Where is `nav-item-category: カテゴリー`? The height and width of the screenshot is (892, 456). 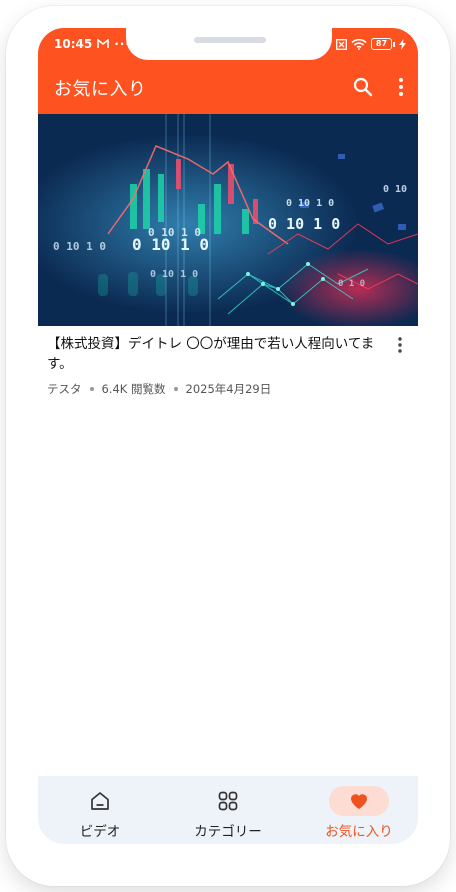 nav-item-category: カテゴリー is located at coordinates (228, 810).